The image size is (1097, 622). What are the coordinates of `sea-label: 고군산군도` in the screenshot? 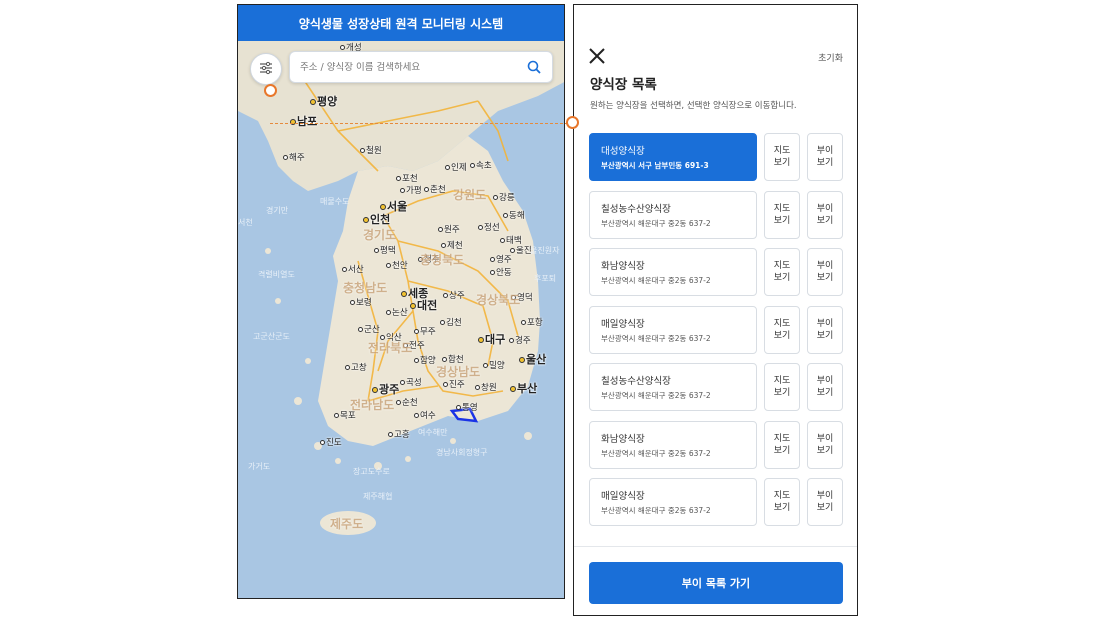 It's located at (271, 336).